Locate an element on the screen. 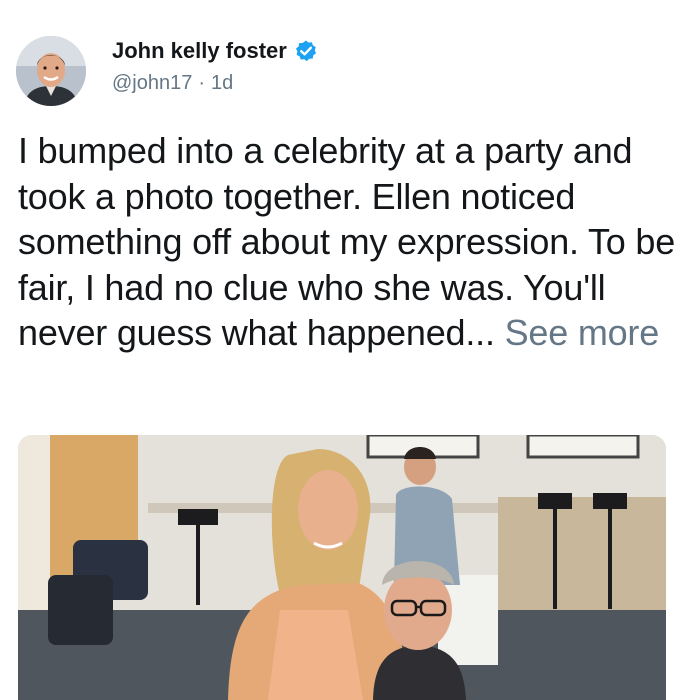 This screenshot has width=700, height=700. tweet-timestamp: 1d is located at coordinates (222, 83).